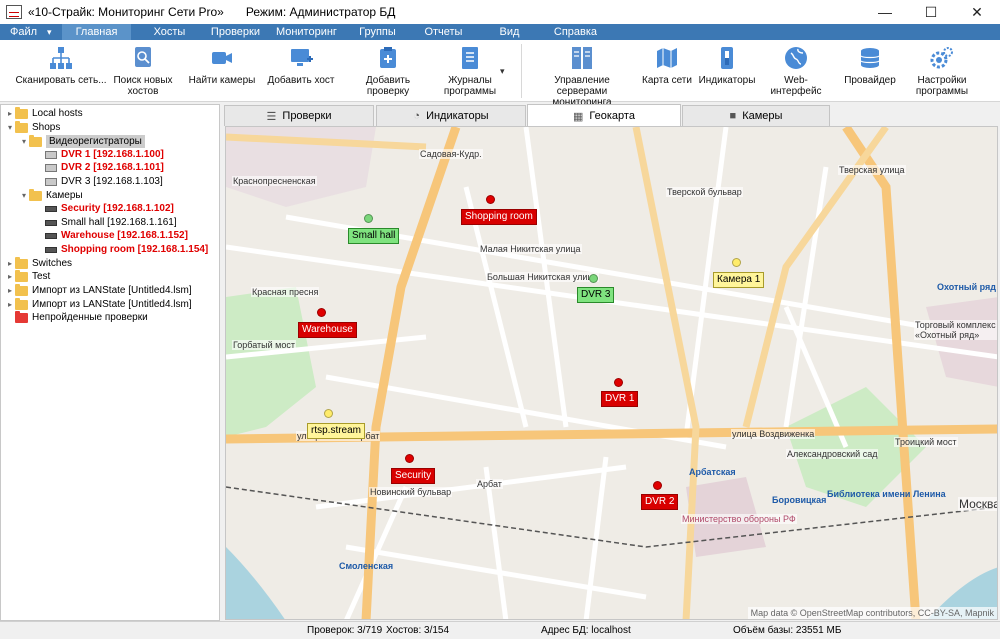 The width and height of the screenshot is (1000, 639). I want to click on tab-reports: Отчеты, so click(443, 32).